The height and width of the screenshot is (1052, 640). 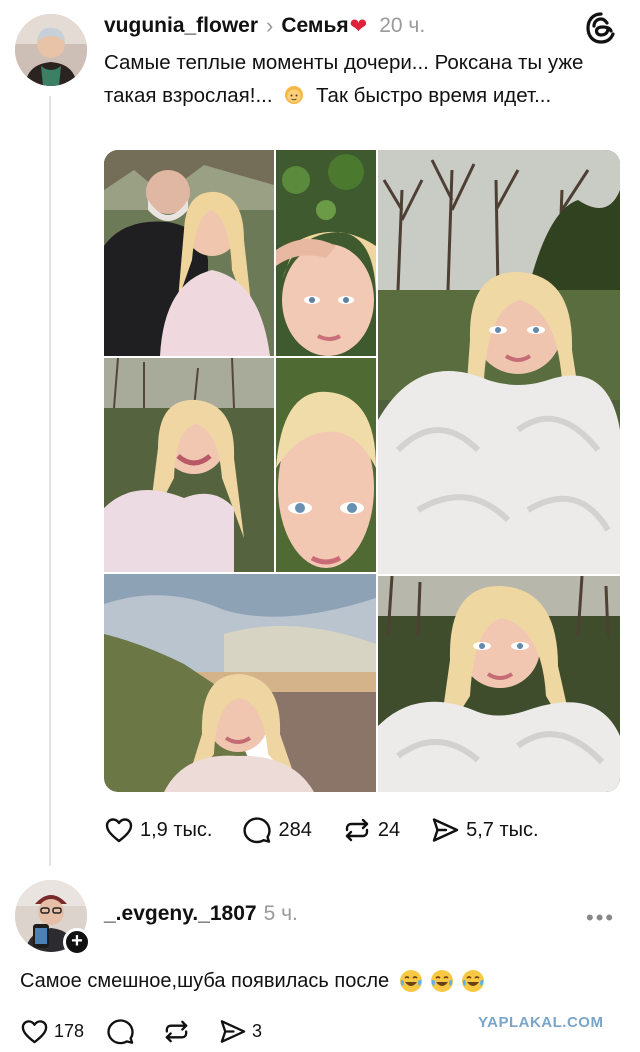 What do you see at coordinates (541, 1022) in the screenshot?
I see `site-watermark: YAPLAKAL.COM` at bounding box center [541, 1022].